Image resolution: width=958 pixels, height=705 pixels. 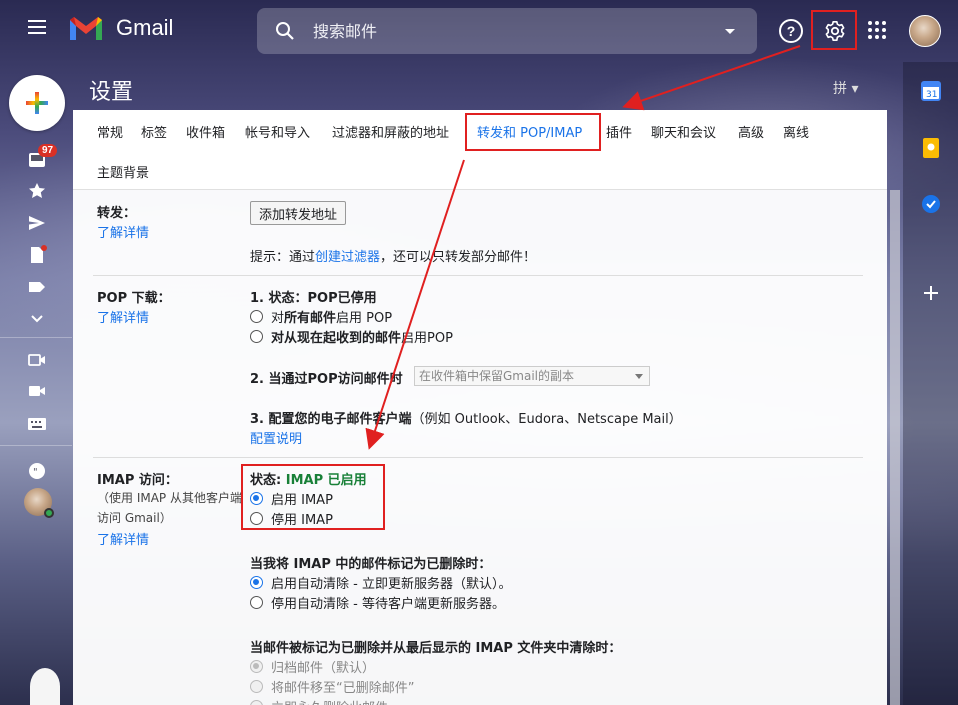 What do you see at coordinates (347, 257) in the screenshot?
I see `create-filter-link: 创建过滤器` at bounding box center [347, 257].